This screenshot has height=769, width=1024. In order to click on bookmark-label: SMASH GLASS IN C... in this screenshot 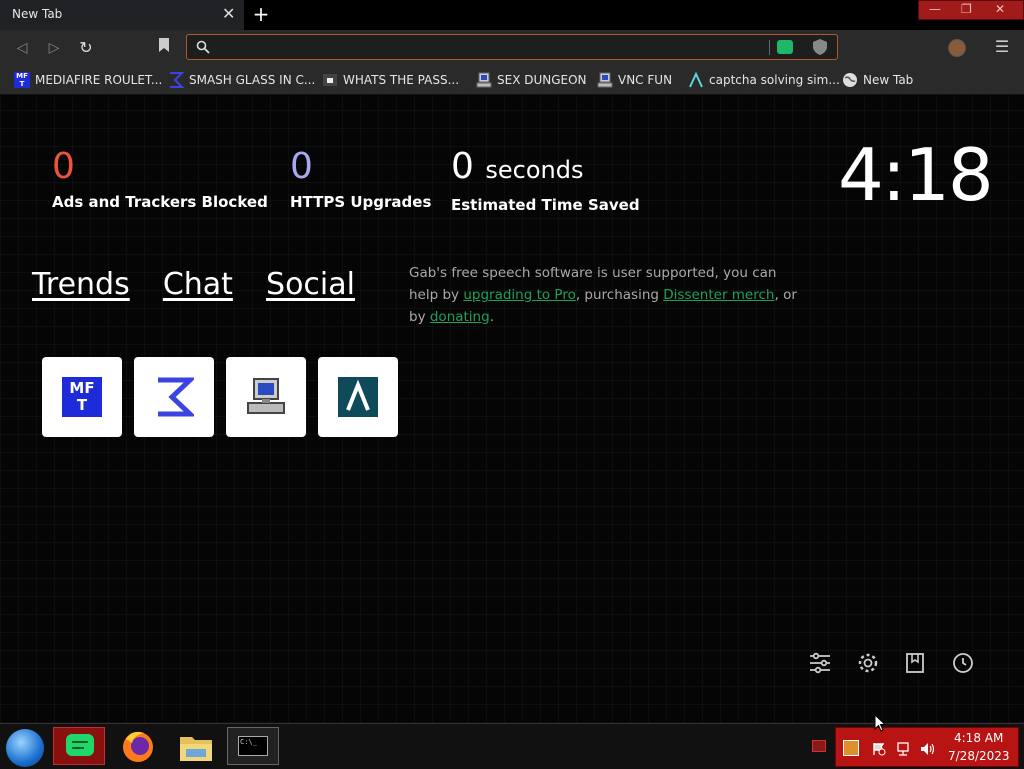, I will do `click(252, 80)`.